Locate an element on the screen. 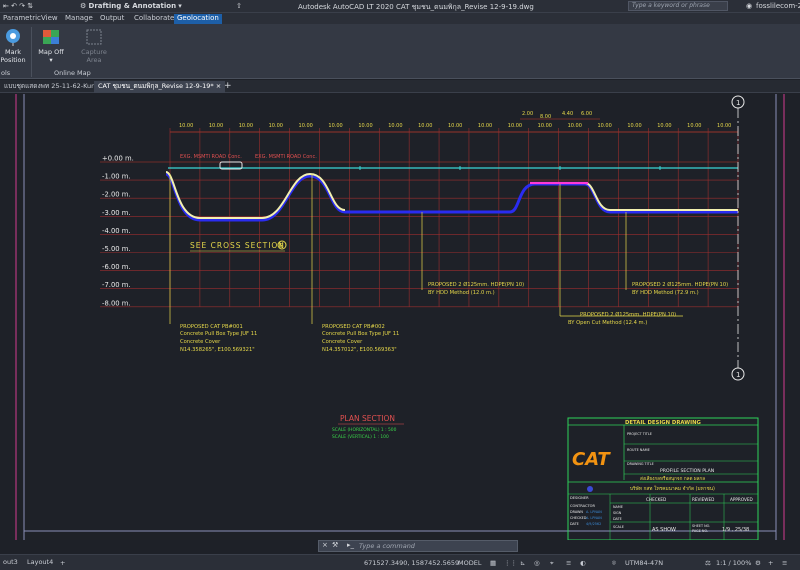  annotation-scale: 1:1 / 100% is located at coordinates (733, 563).